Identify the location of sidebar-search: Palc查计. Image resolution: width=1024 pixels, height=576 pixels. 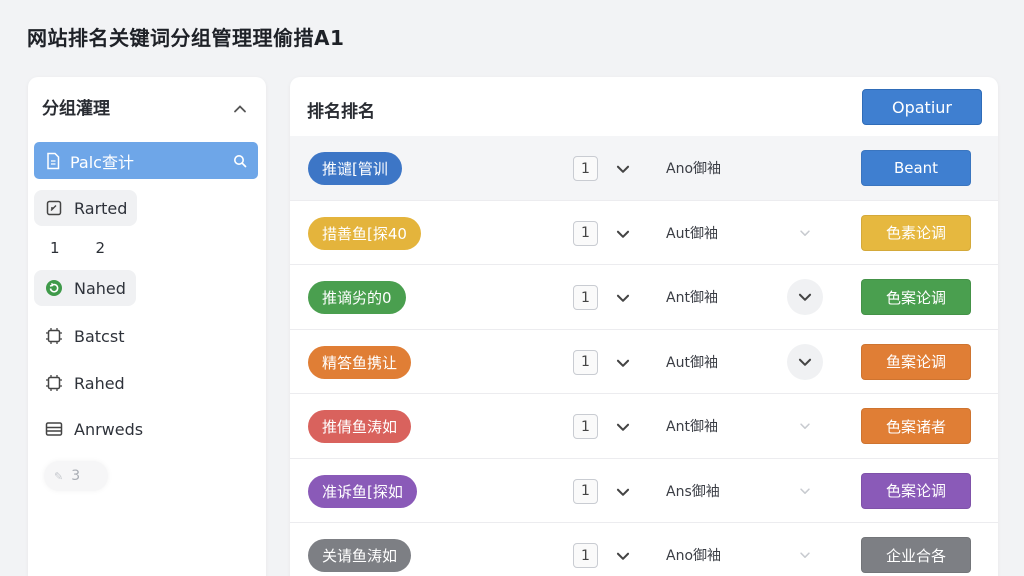
(146, 160).